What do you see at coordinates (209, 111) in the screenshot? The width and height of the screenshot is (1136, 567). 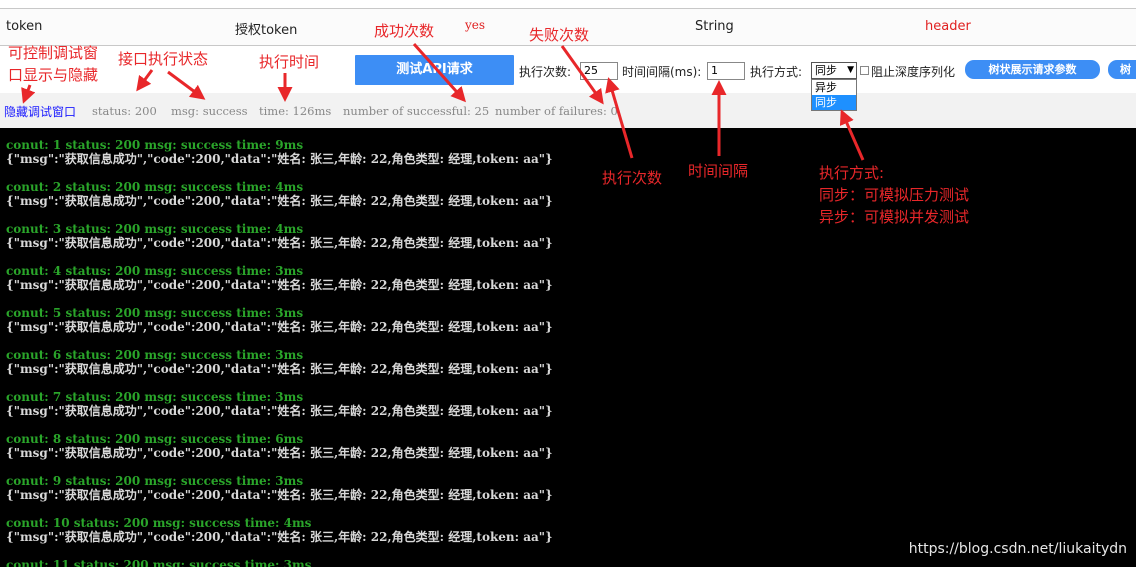 I see `status-msg: msg: success` at bounding box center [209, 111].